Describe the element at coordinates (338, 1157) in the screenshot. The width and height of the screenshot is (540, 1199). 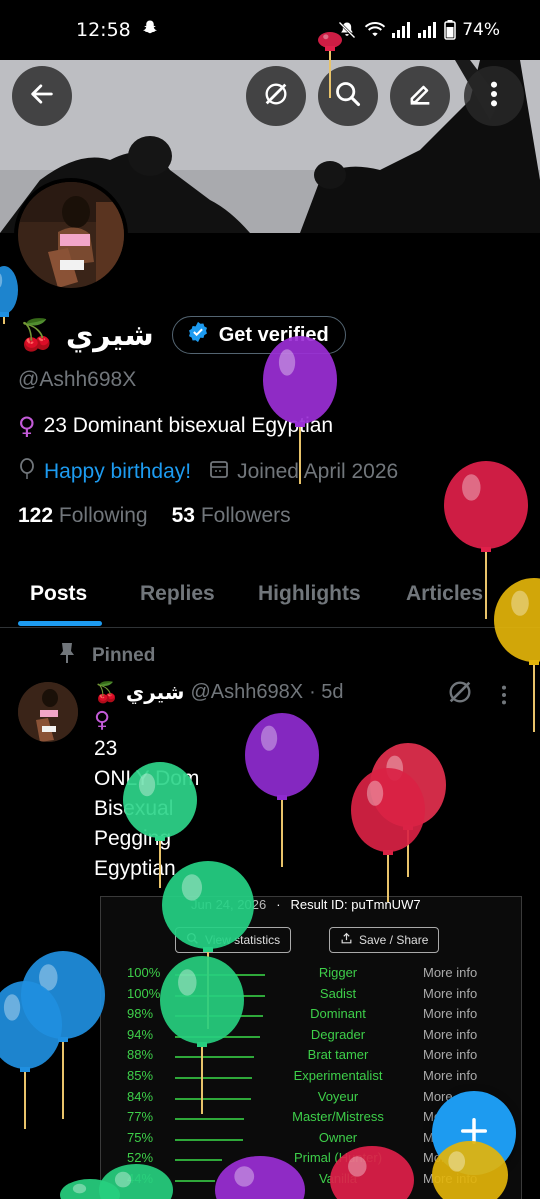
I see `result-label: Primal (Hunter)` at that location.